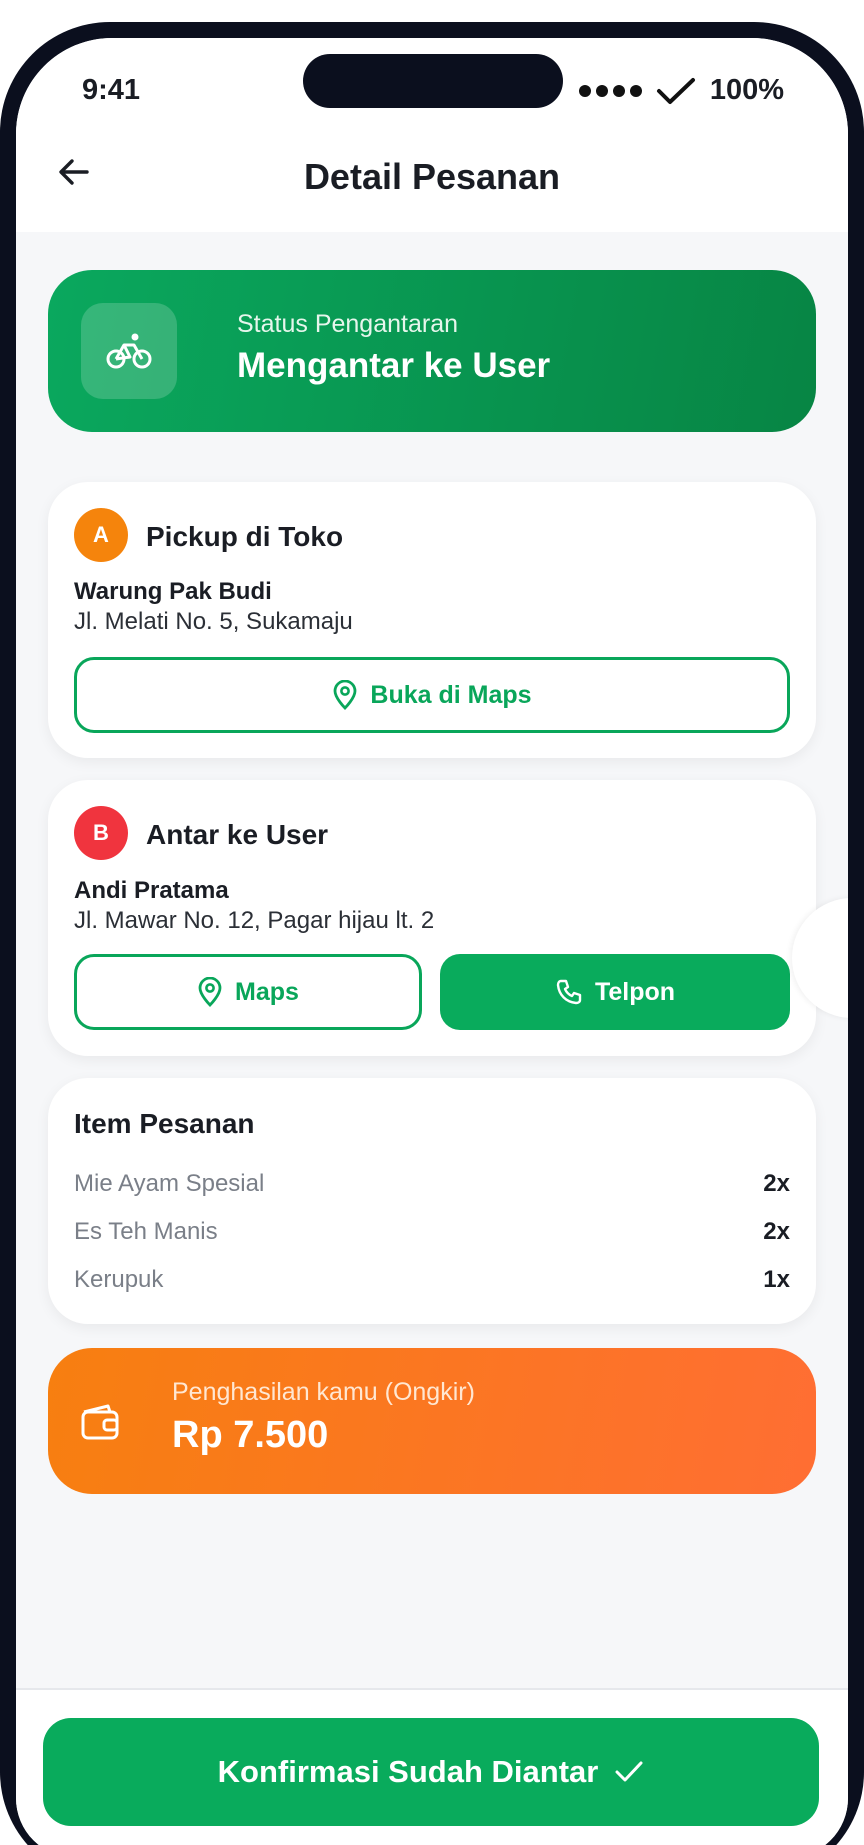  Describe the element at coordinates (164, 1123) in the screenshot. I see `order-items-title: Item Pesanan` at that location.